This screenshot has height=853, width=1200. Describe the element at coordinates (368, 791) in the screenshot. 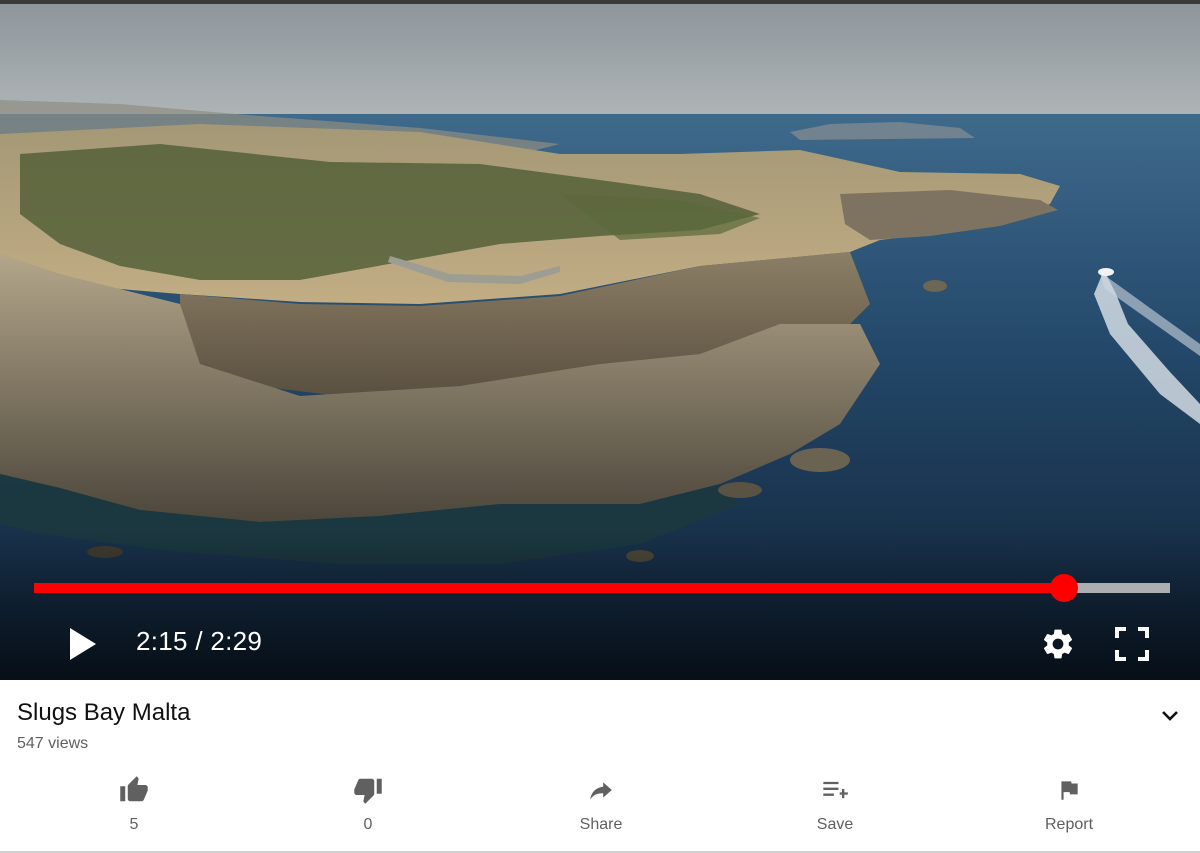

I see `thumb-down-icon` at that location.